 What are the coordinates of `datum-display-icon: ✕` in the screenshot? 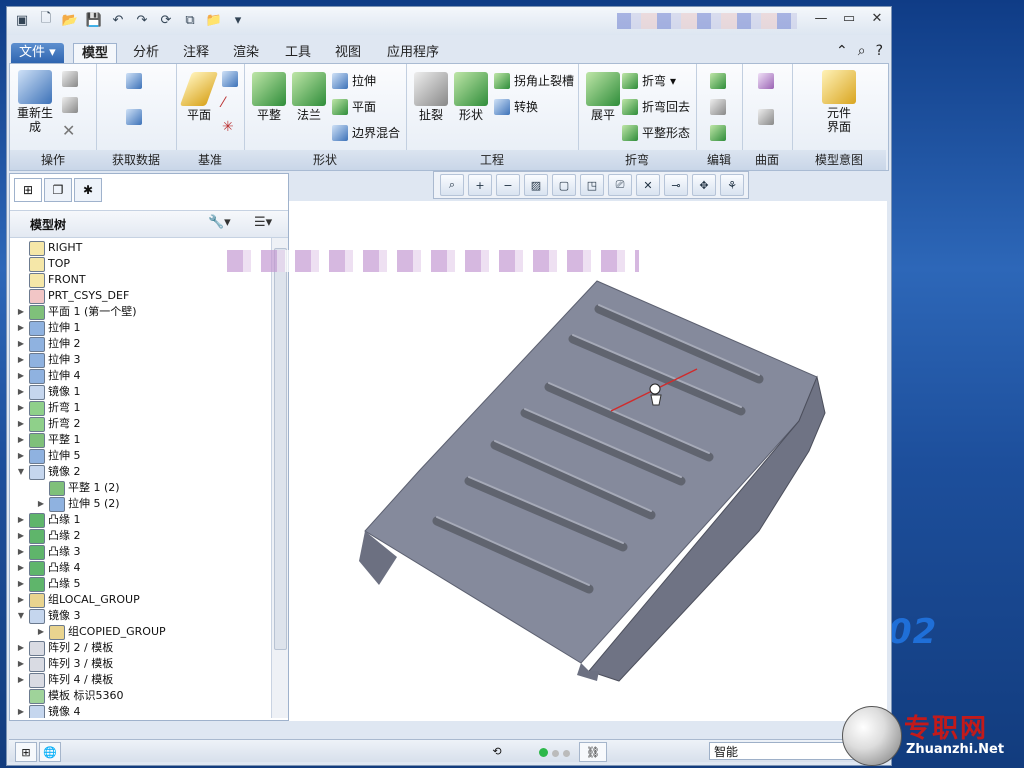 It's located at (648, 185).